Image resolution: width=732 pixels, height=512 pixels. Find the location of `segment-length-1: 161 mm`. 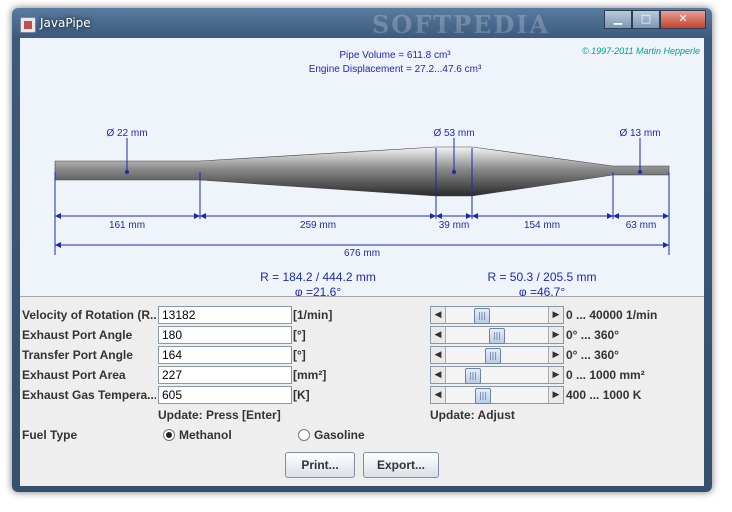

segment-length-1: 161 mm is located at coordinates (127, 225).